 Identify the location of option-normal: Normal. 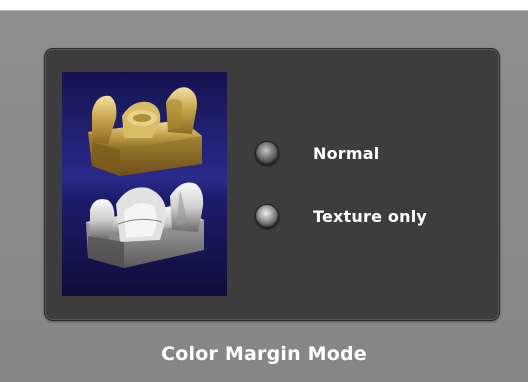
(317, 153).